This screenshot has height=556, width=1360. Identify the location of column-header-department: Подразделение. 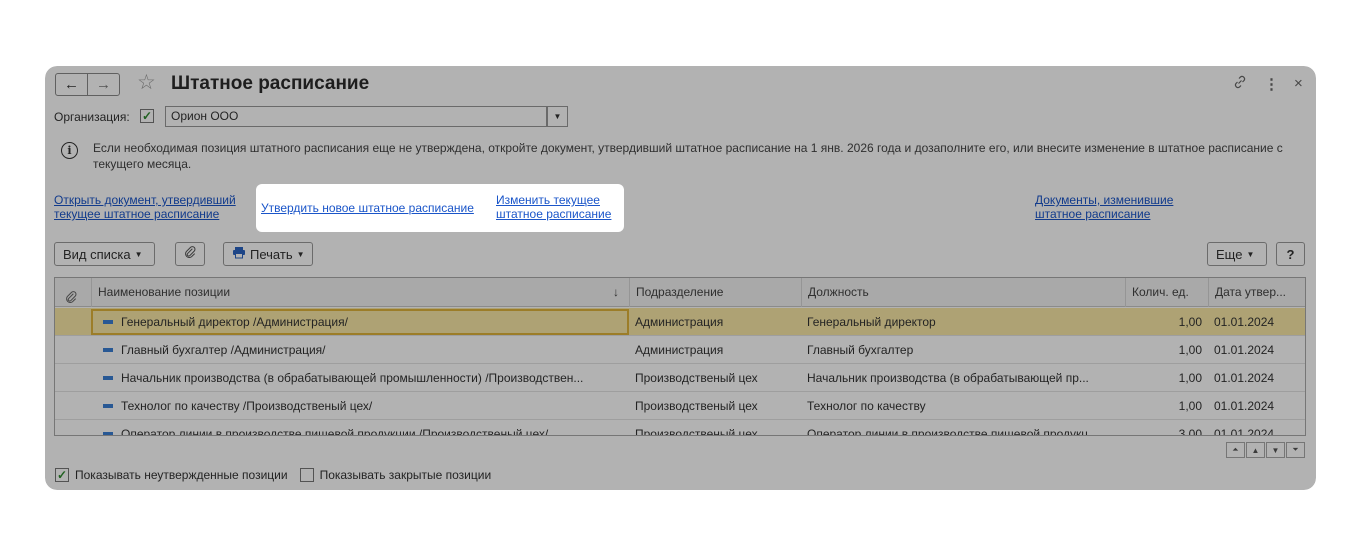
(715, 292).